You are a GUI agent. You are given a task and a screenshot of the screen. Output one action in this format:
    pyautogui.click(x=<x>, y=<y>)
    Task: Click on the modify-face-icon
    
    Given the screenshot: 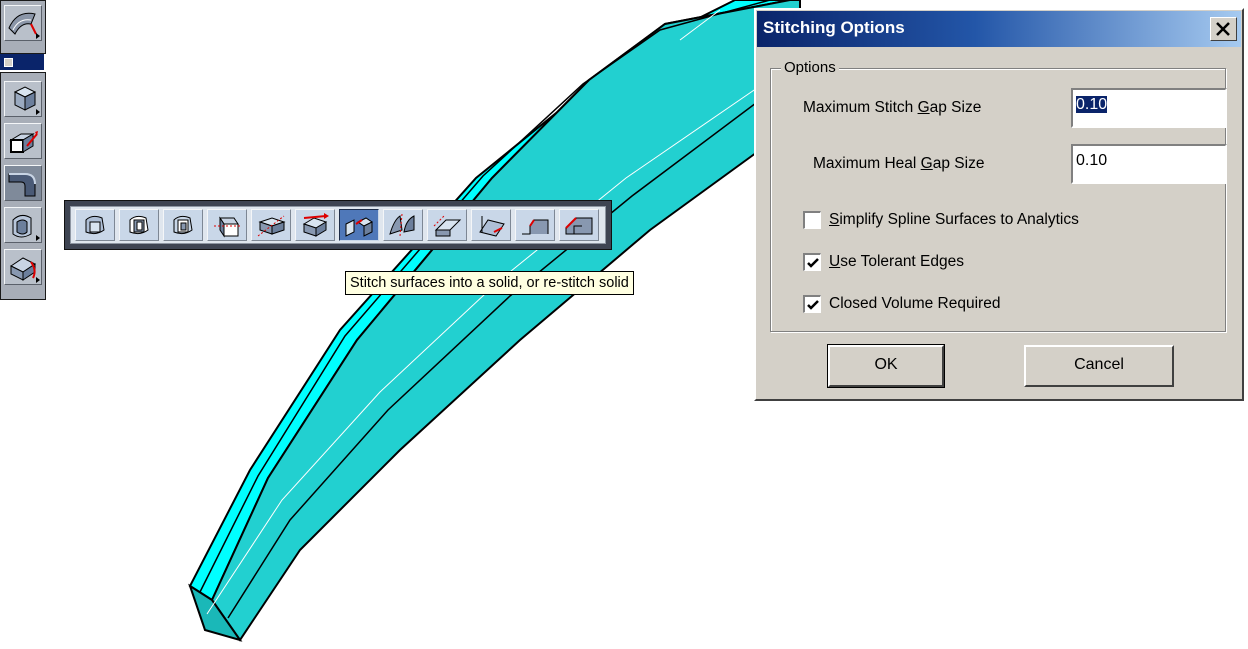 What is the action you would take?
    pyautogui.click(x=23, y=269)
    